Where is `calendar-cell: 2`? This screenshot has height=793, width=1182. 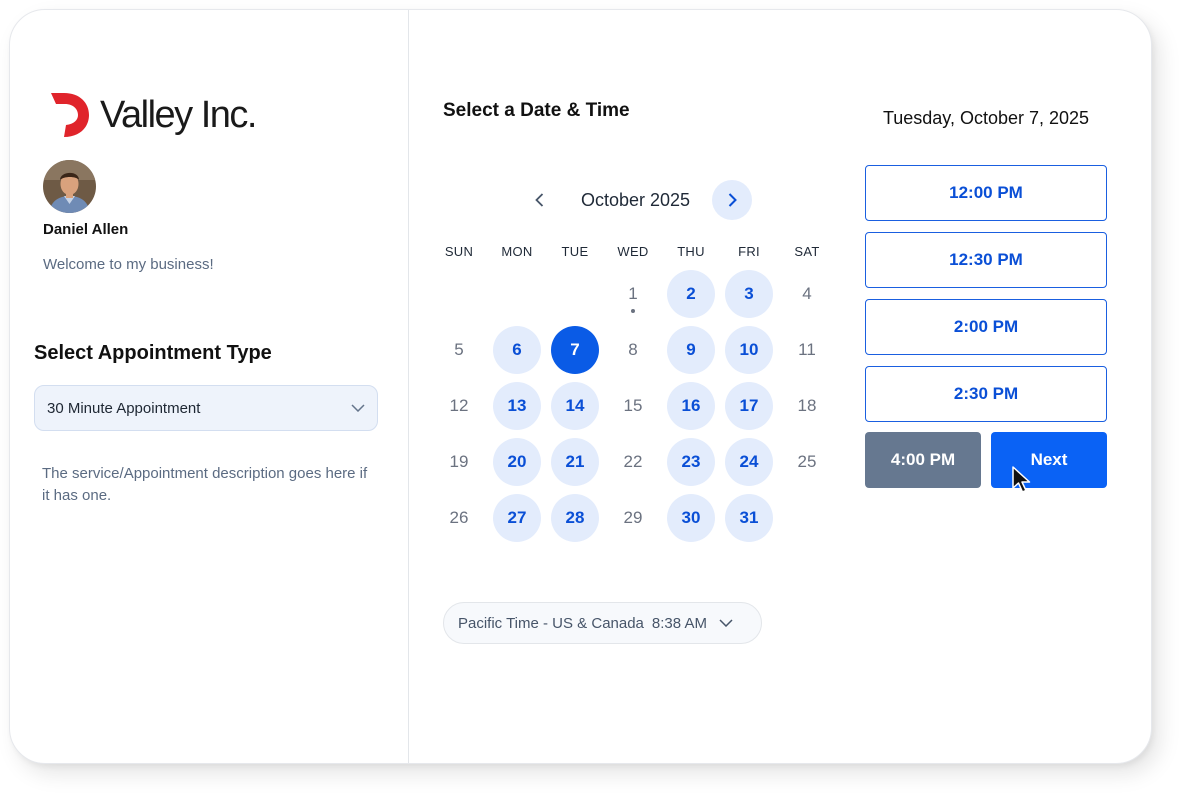 calendar-cell: 2 is located at coordinates (691, 294).